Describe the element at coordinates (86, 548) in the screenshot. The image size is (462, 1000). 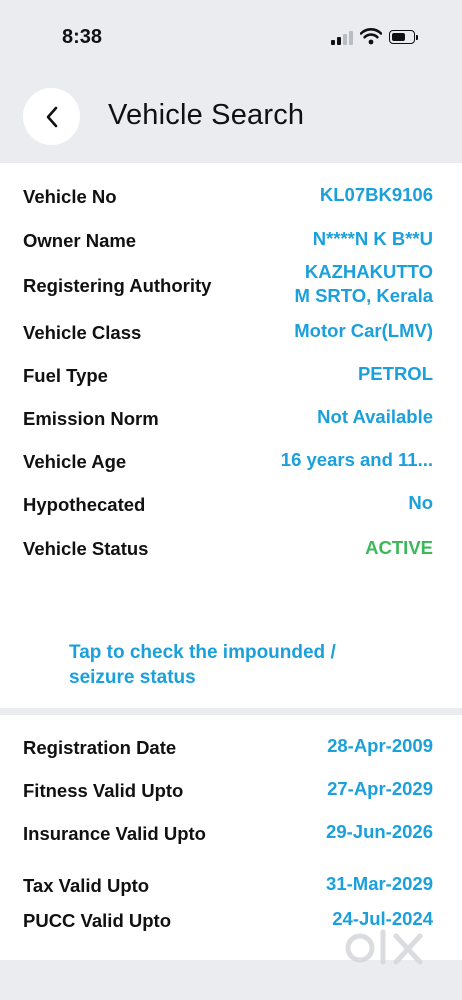
I see `detail-label: Vehicle Status` at that location.